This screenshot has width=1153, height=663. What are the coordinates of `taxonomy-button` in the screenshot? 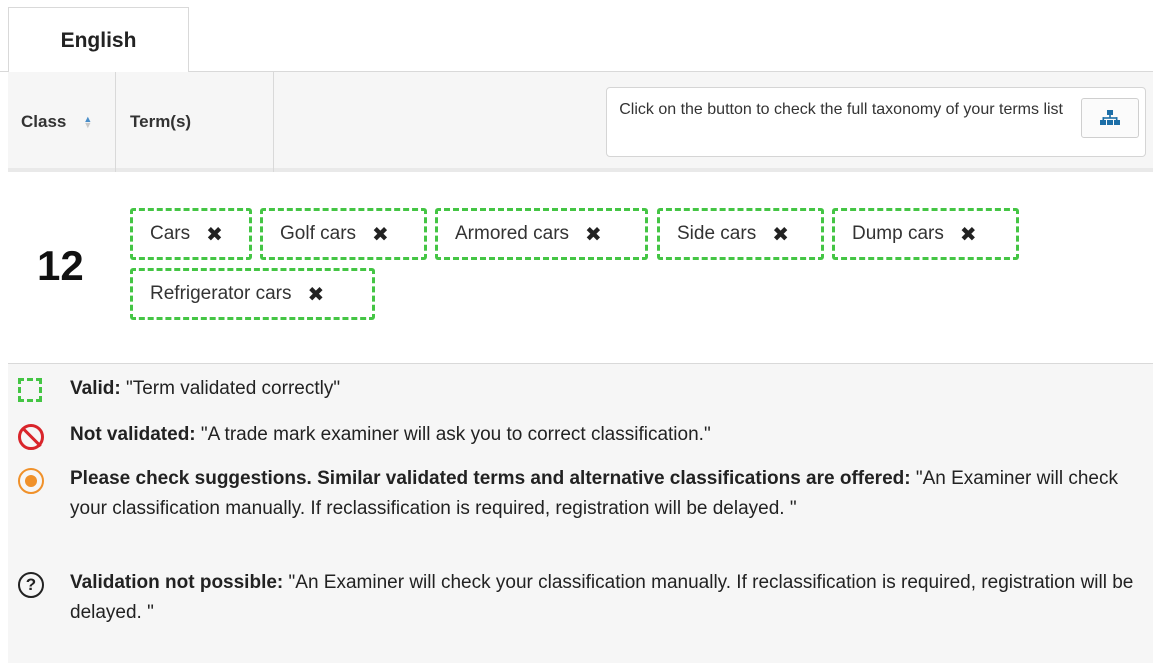 It's located at (1110, 118).